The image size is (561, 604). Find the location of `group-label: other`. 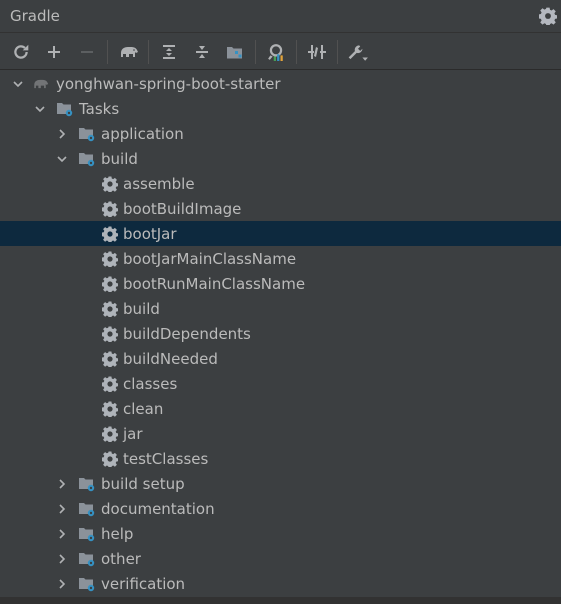

group-label: other is located at coordinates (121, 558).